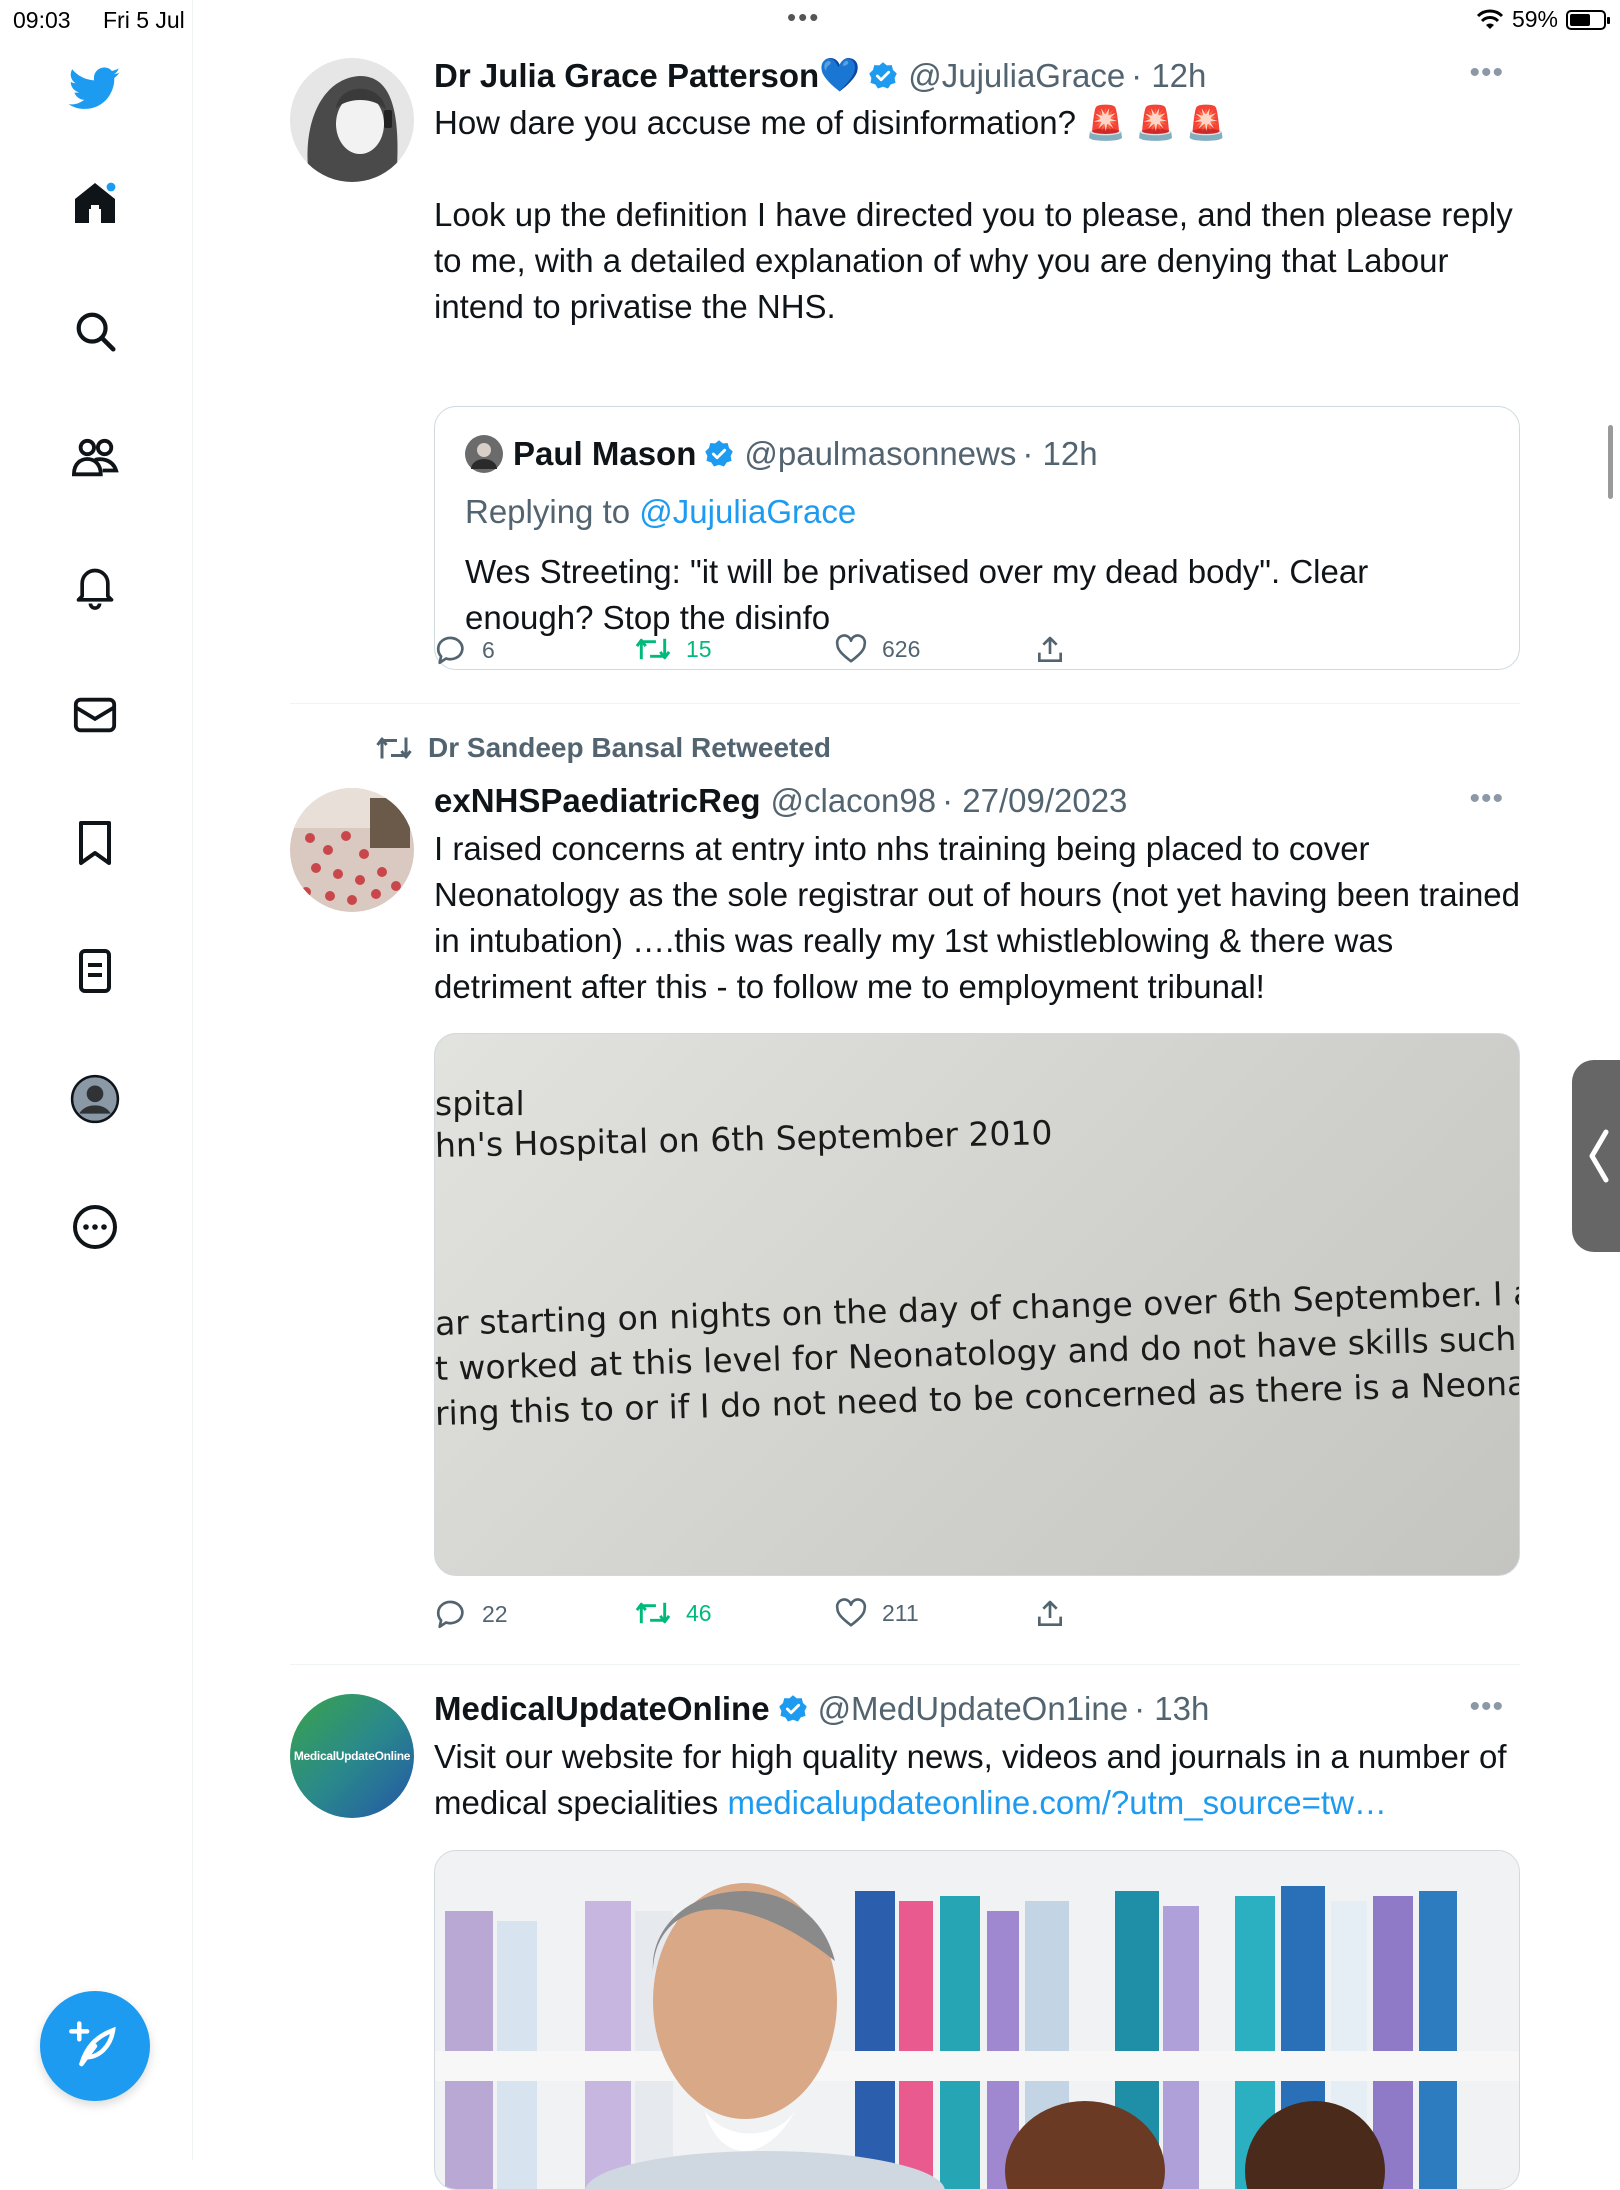 This screenshot has height=2190, width=1620. Describe the element at coordinates (95, 89) in the screenshot. I see `twitter-logo-icon` at that location.